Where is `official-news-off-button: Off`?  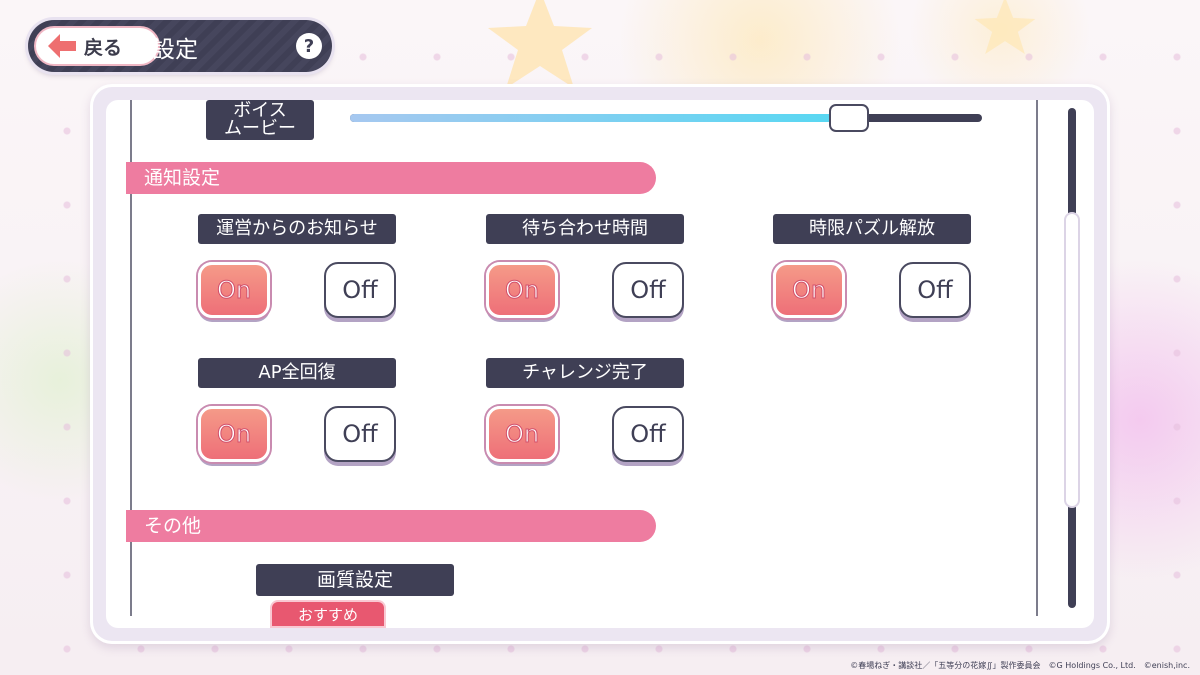
official-news-off-button: Off is located at coordinates (360, 290).